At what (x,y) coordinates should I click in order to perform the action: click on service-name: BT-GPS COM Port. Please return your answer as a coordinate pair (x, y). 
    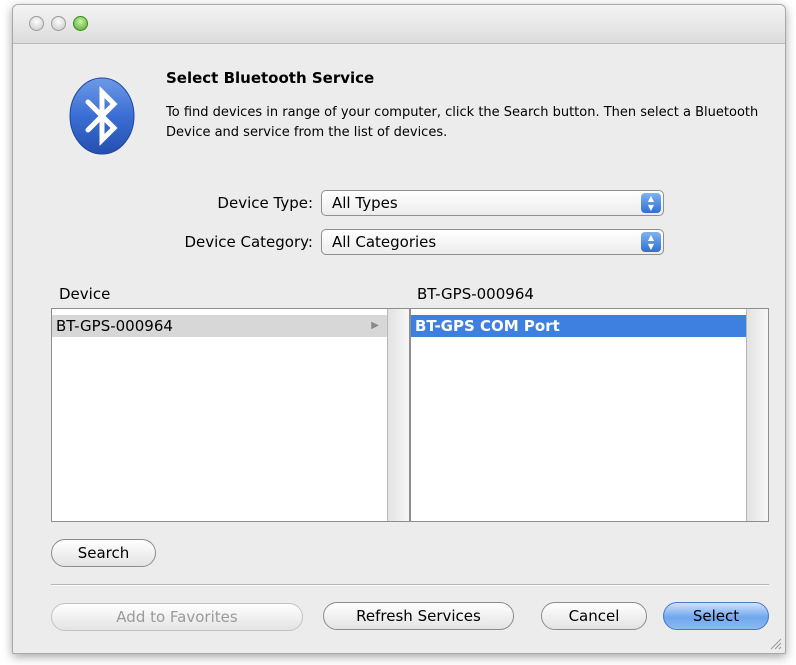
    Looking at the image, I should click on (487, 326).